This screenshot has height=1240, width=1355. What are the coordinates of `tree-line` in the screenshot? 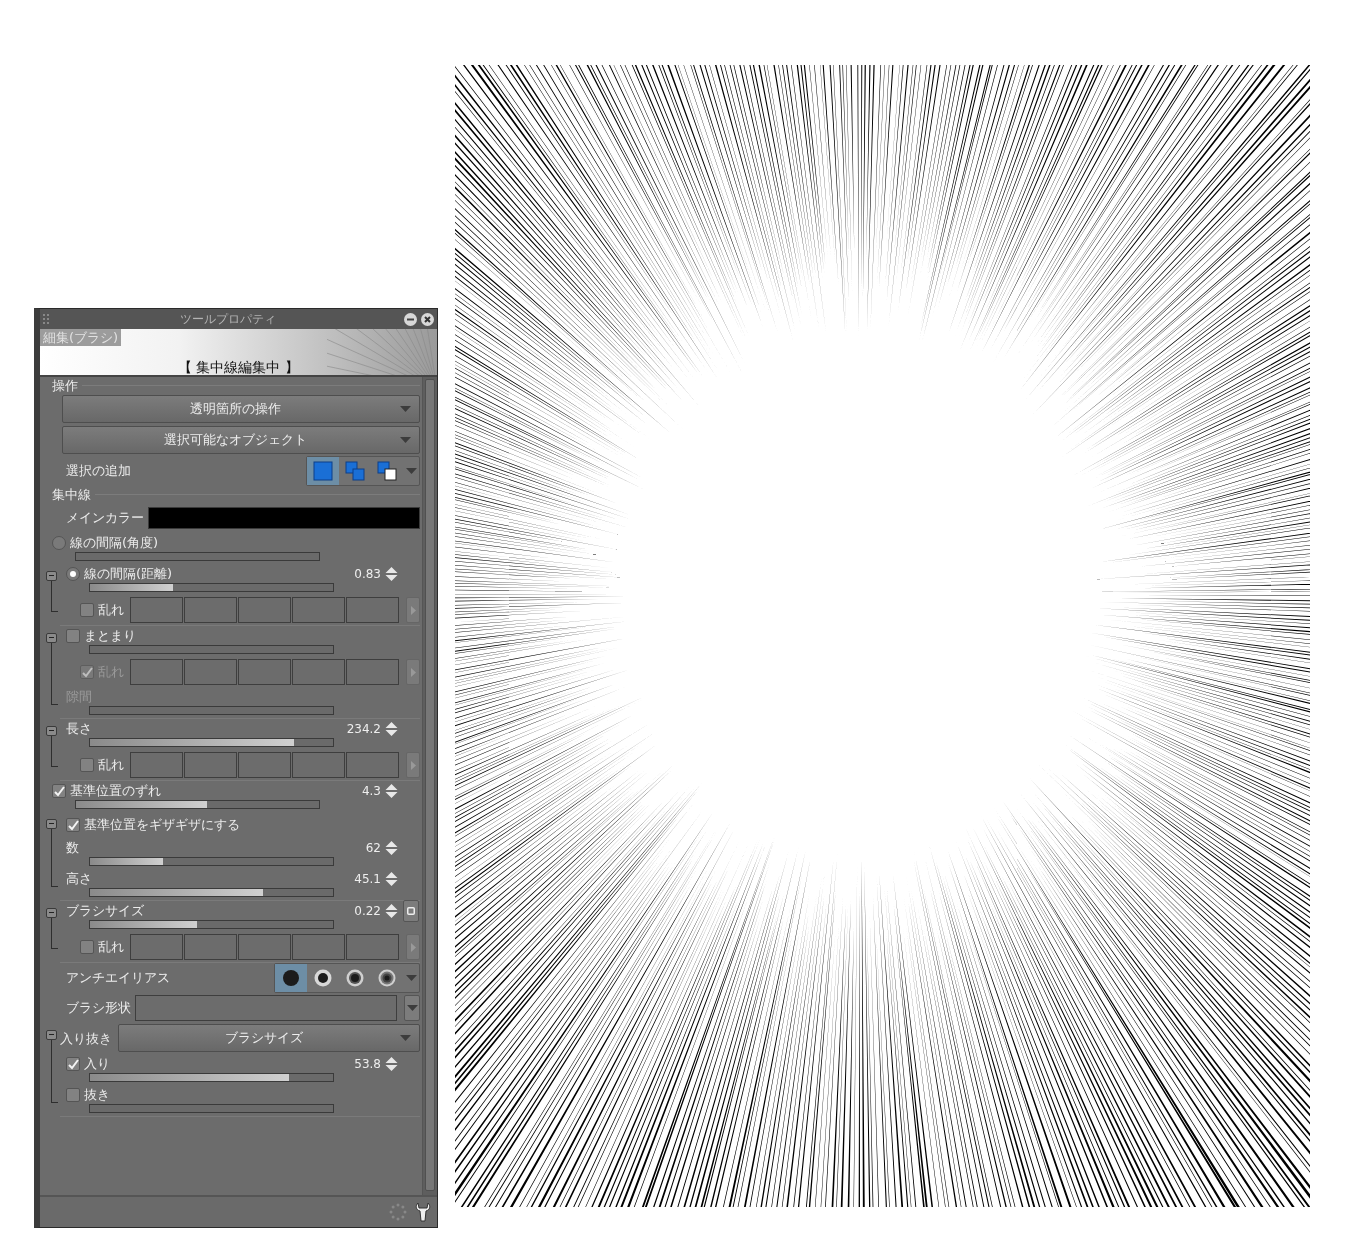 It's located at (54, 933).